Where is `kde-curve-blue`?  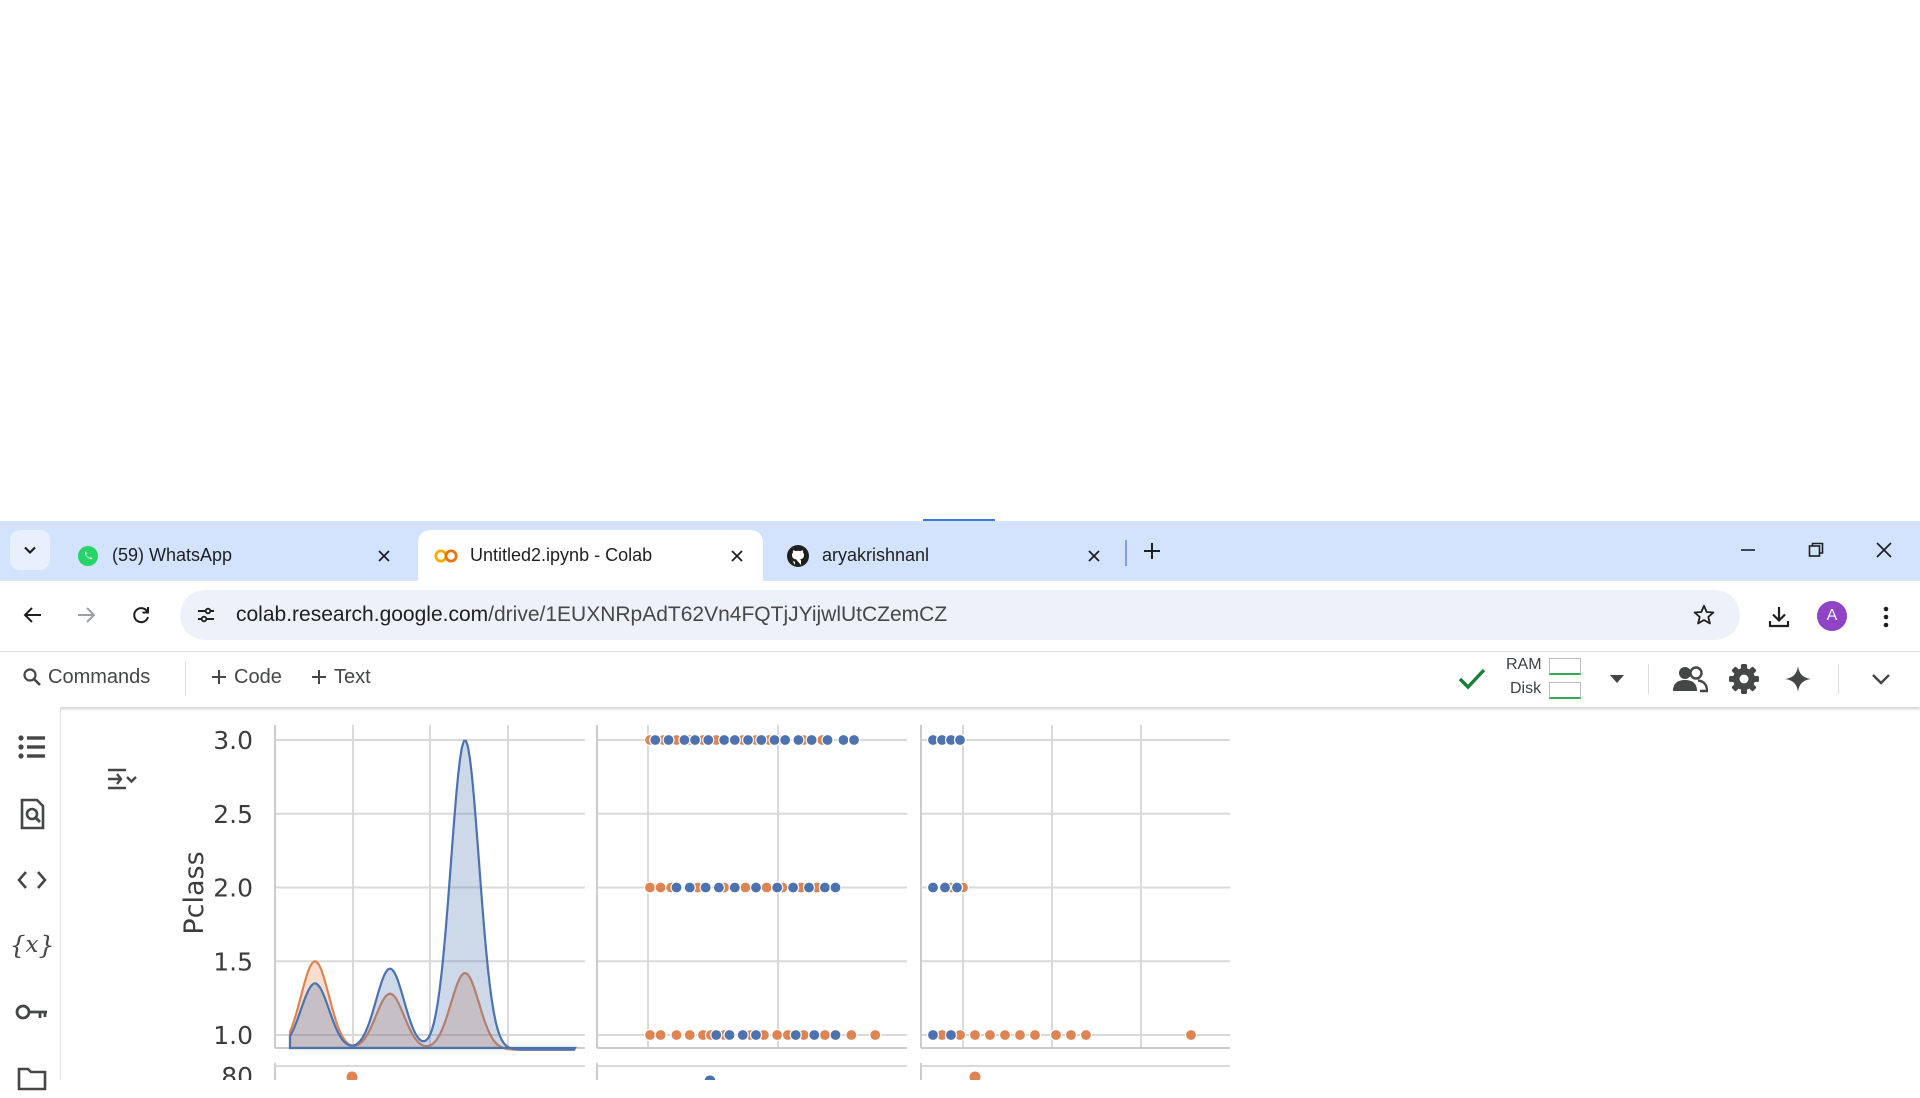 kde-curve-blue is located at coordinates (432, 895).